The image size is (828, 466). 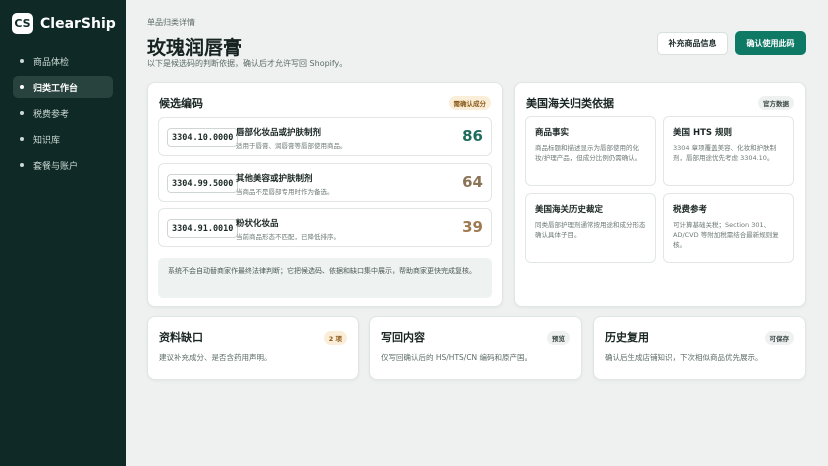 What do you see at coordinates (588, 153) in the screenshot?
I see `basis-desc: 商品标题和描述显示为唇部使用的化妆/护理产品，但成分比例仍需确认。` at bounding box center [588, 153].